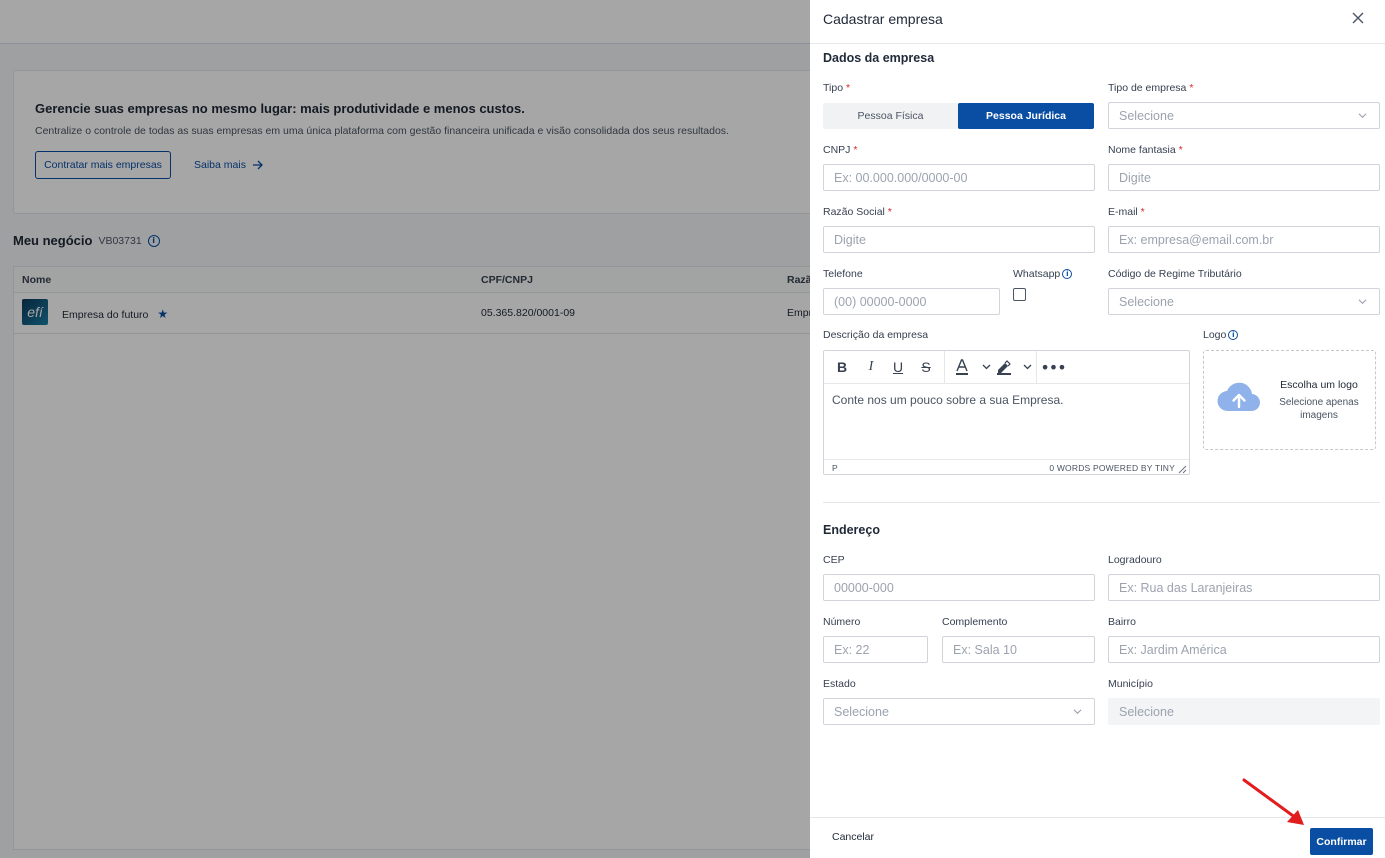  Describe the element at coordinates (1026, 116) in the screenshot. I see `tipo-pessoa-juridica: Pessoa Jurídica` at that location.